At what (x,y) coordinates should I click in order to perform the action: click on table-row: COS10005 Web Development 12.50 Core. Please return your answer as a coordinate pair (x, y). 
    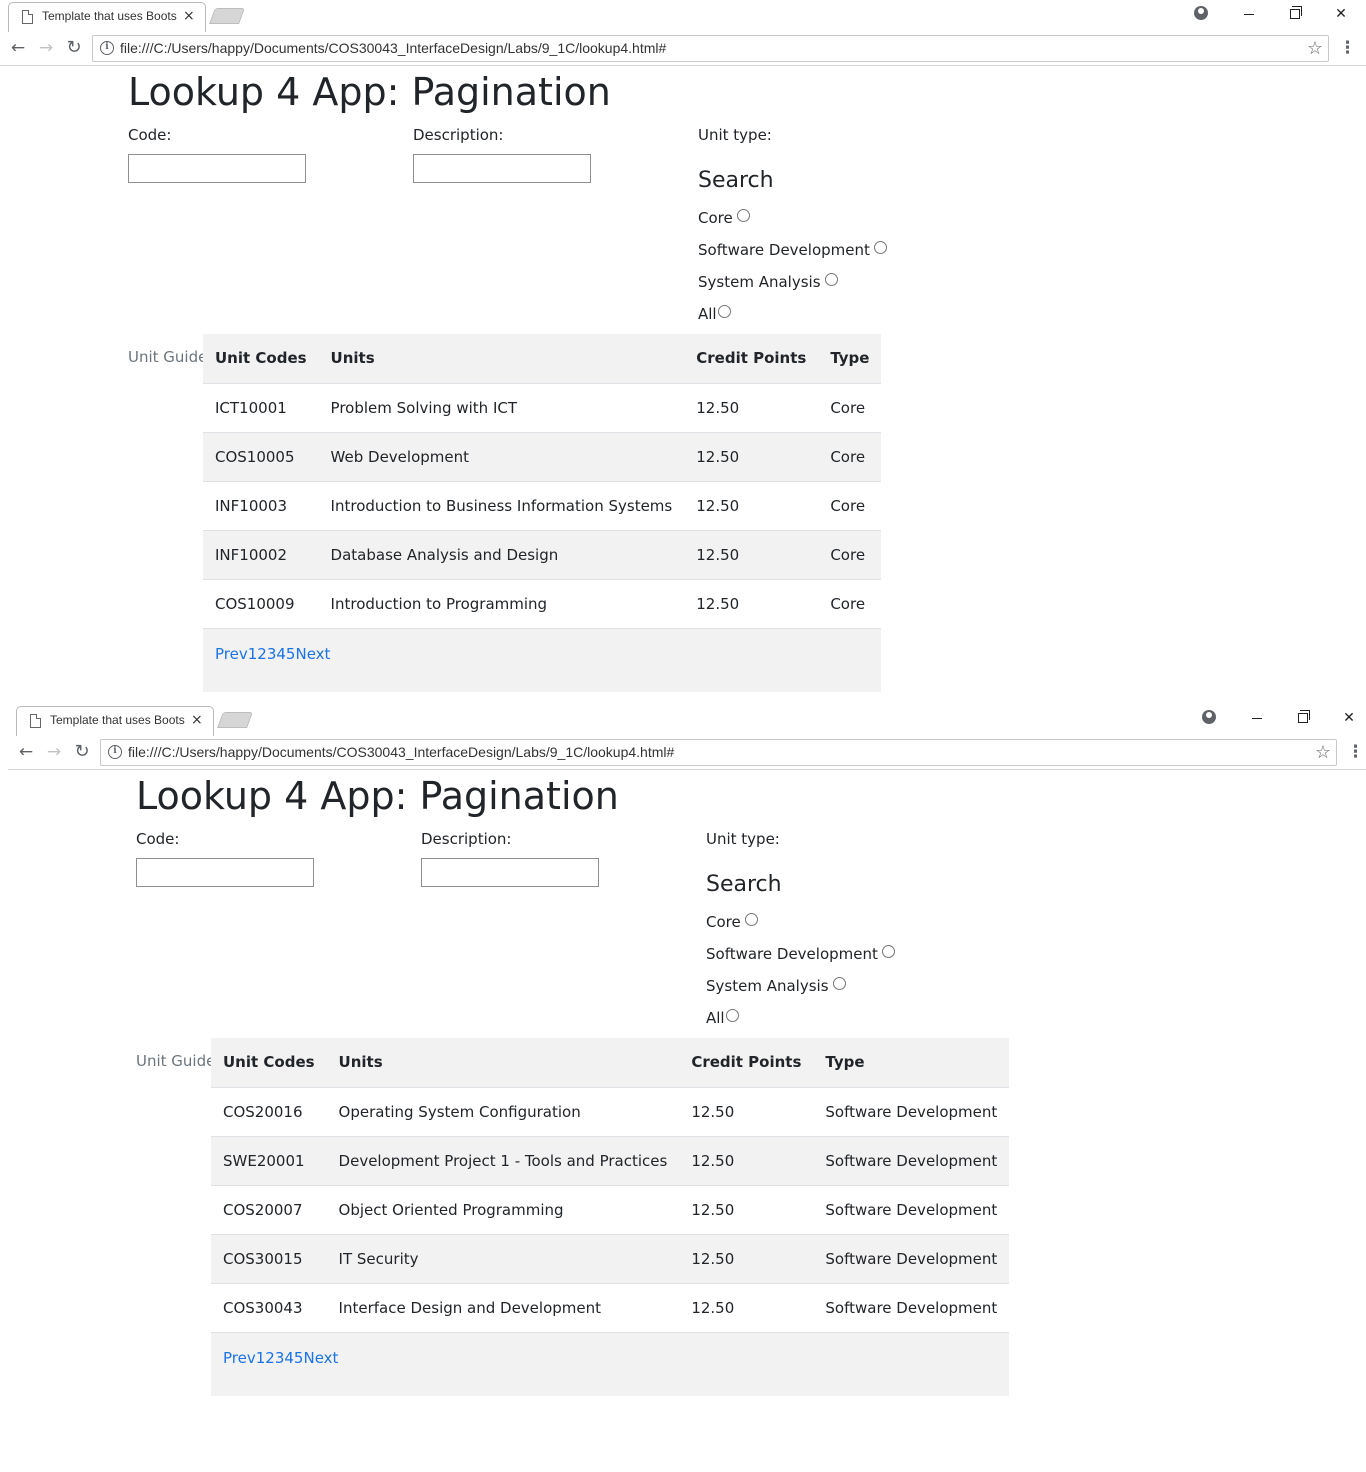
    Looking at the image, I should click on (542, 456).